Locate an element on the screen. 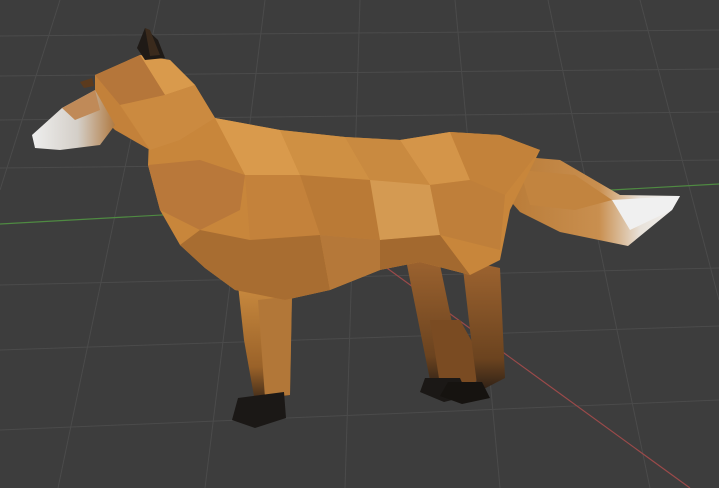 The width and height of the screenshot is (719, 488). fox-back-legs is located at coordinates (455, 329).